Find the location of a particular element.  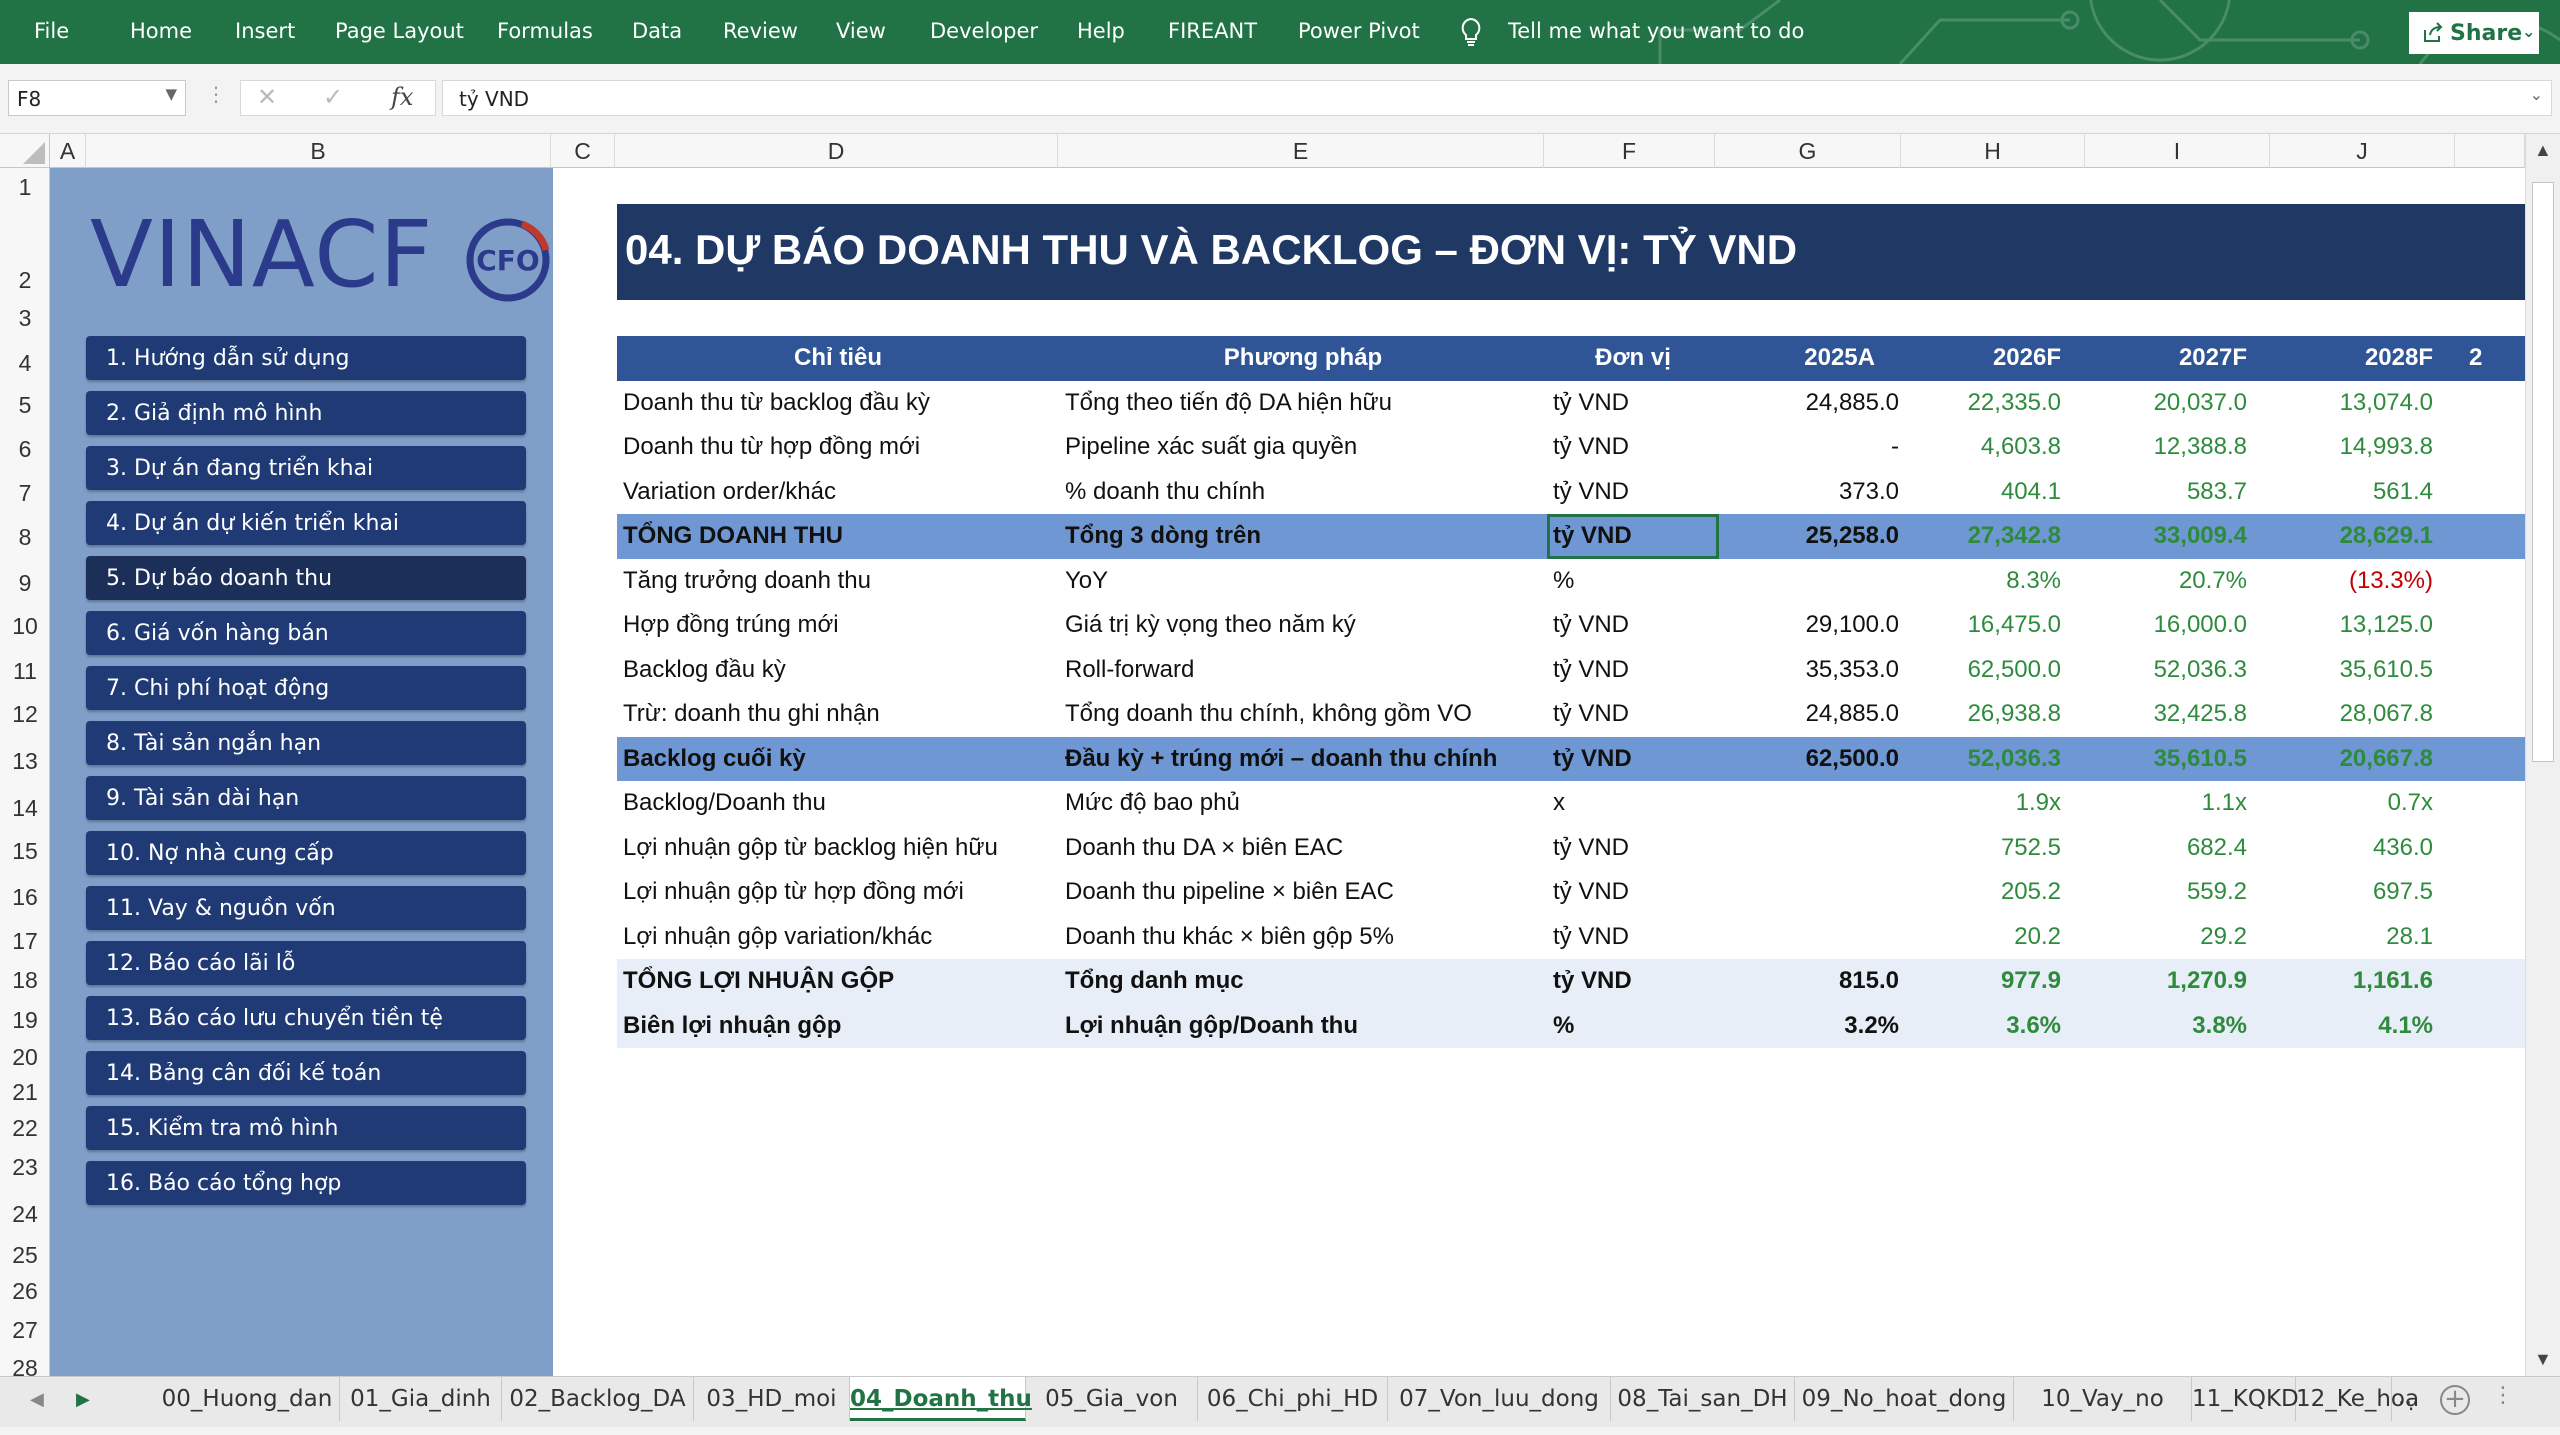

table-cell: 52,036.3 is located at coordinates (1998, 758).